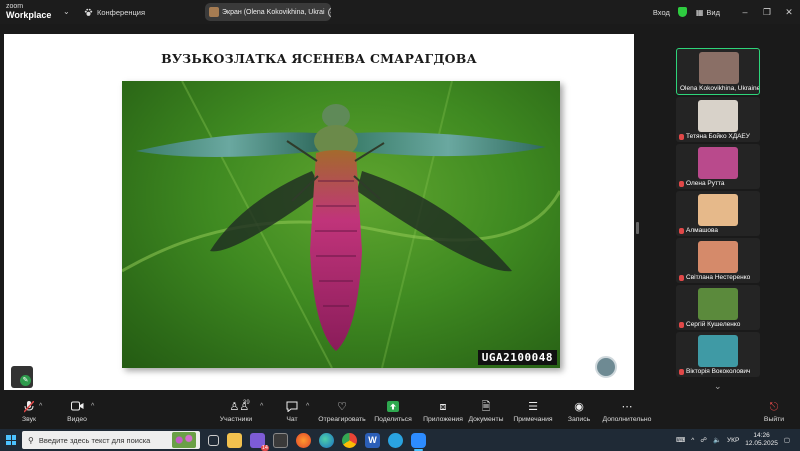 The width and height of the screenshot is (800, 451). I want to click on system-tray: ⌨ ^ ☍ 🔈 УКР 14:26 12.05.2025 ▢, so click(738, 440).